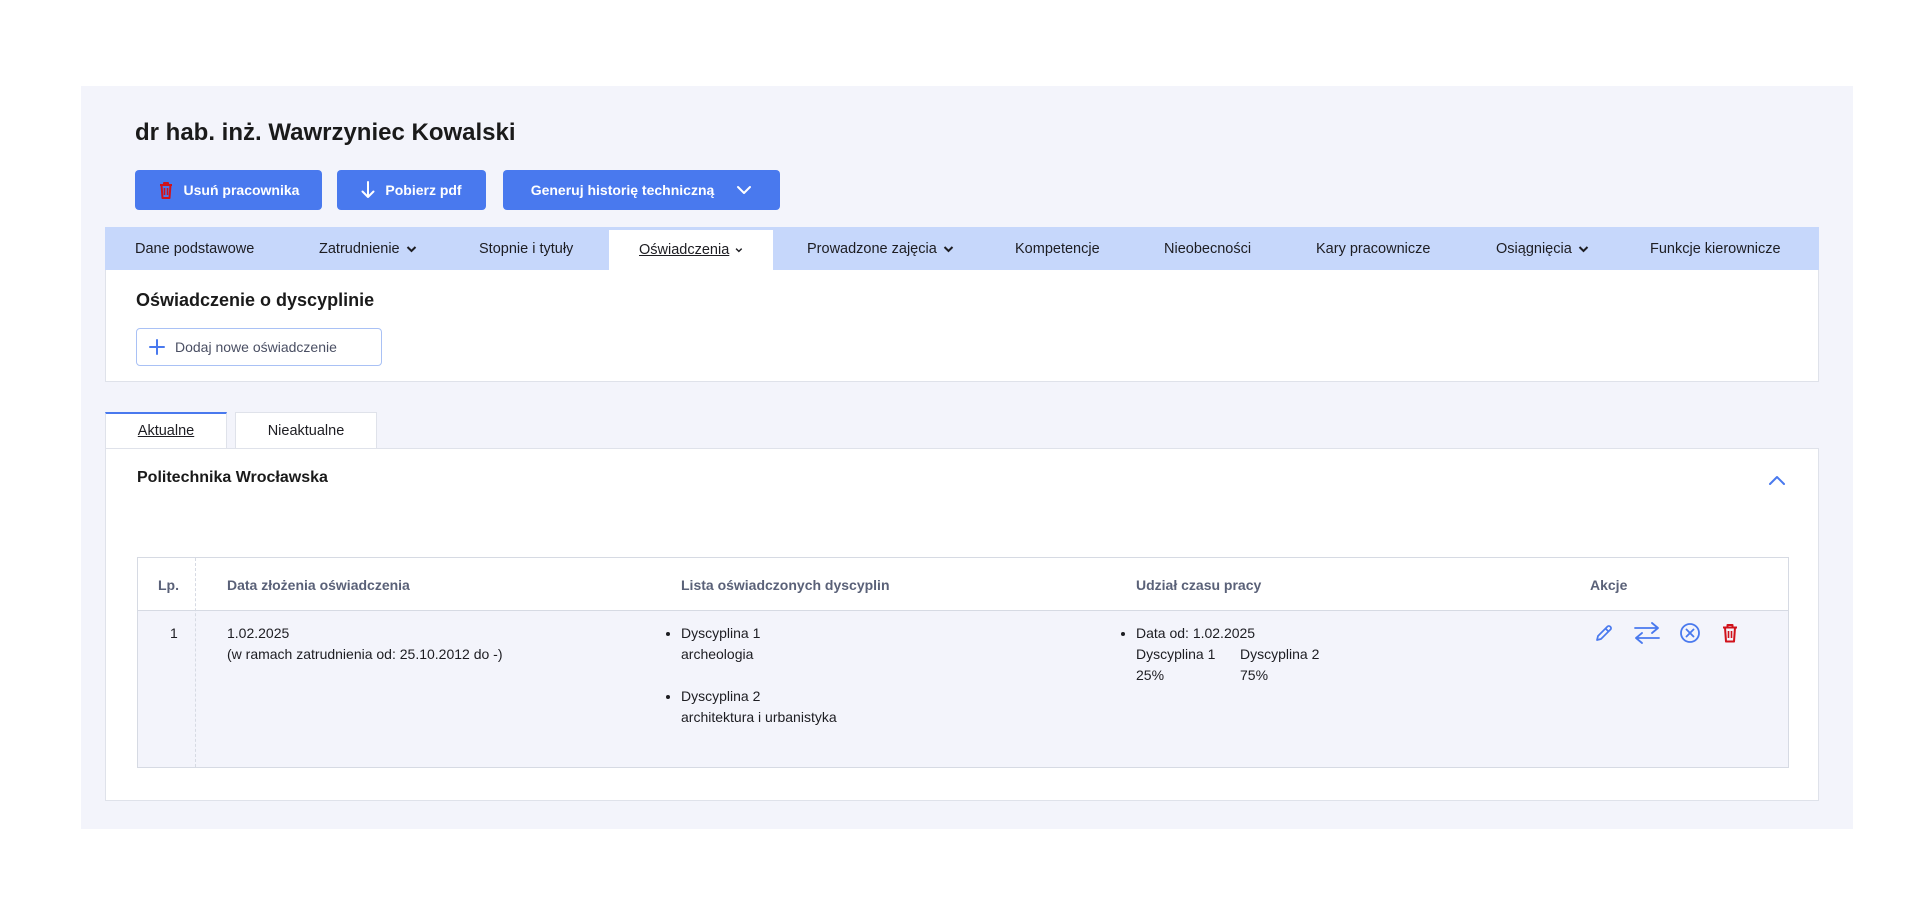  I want to click on tab-aktualne: Aktualne, so click(166, 430).